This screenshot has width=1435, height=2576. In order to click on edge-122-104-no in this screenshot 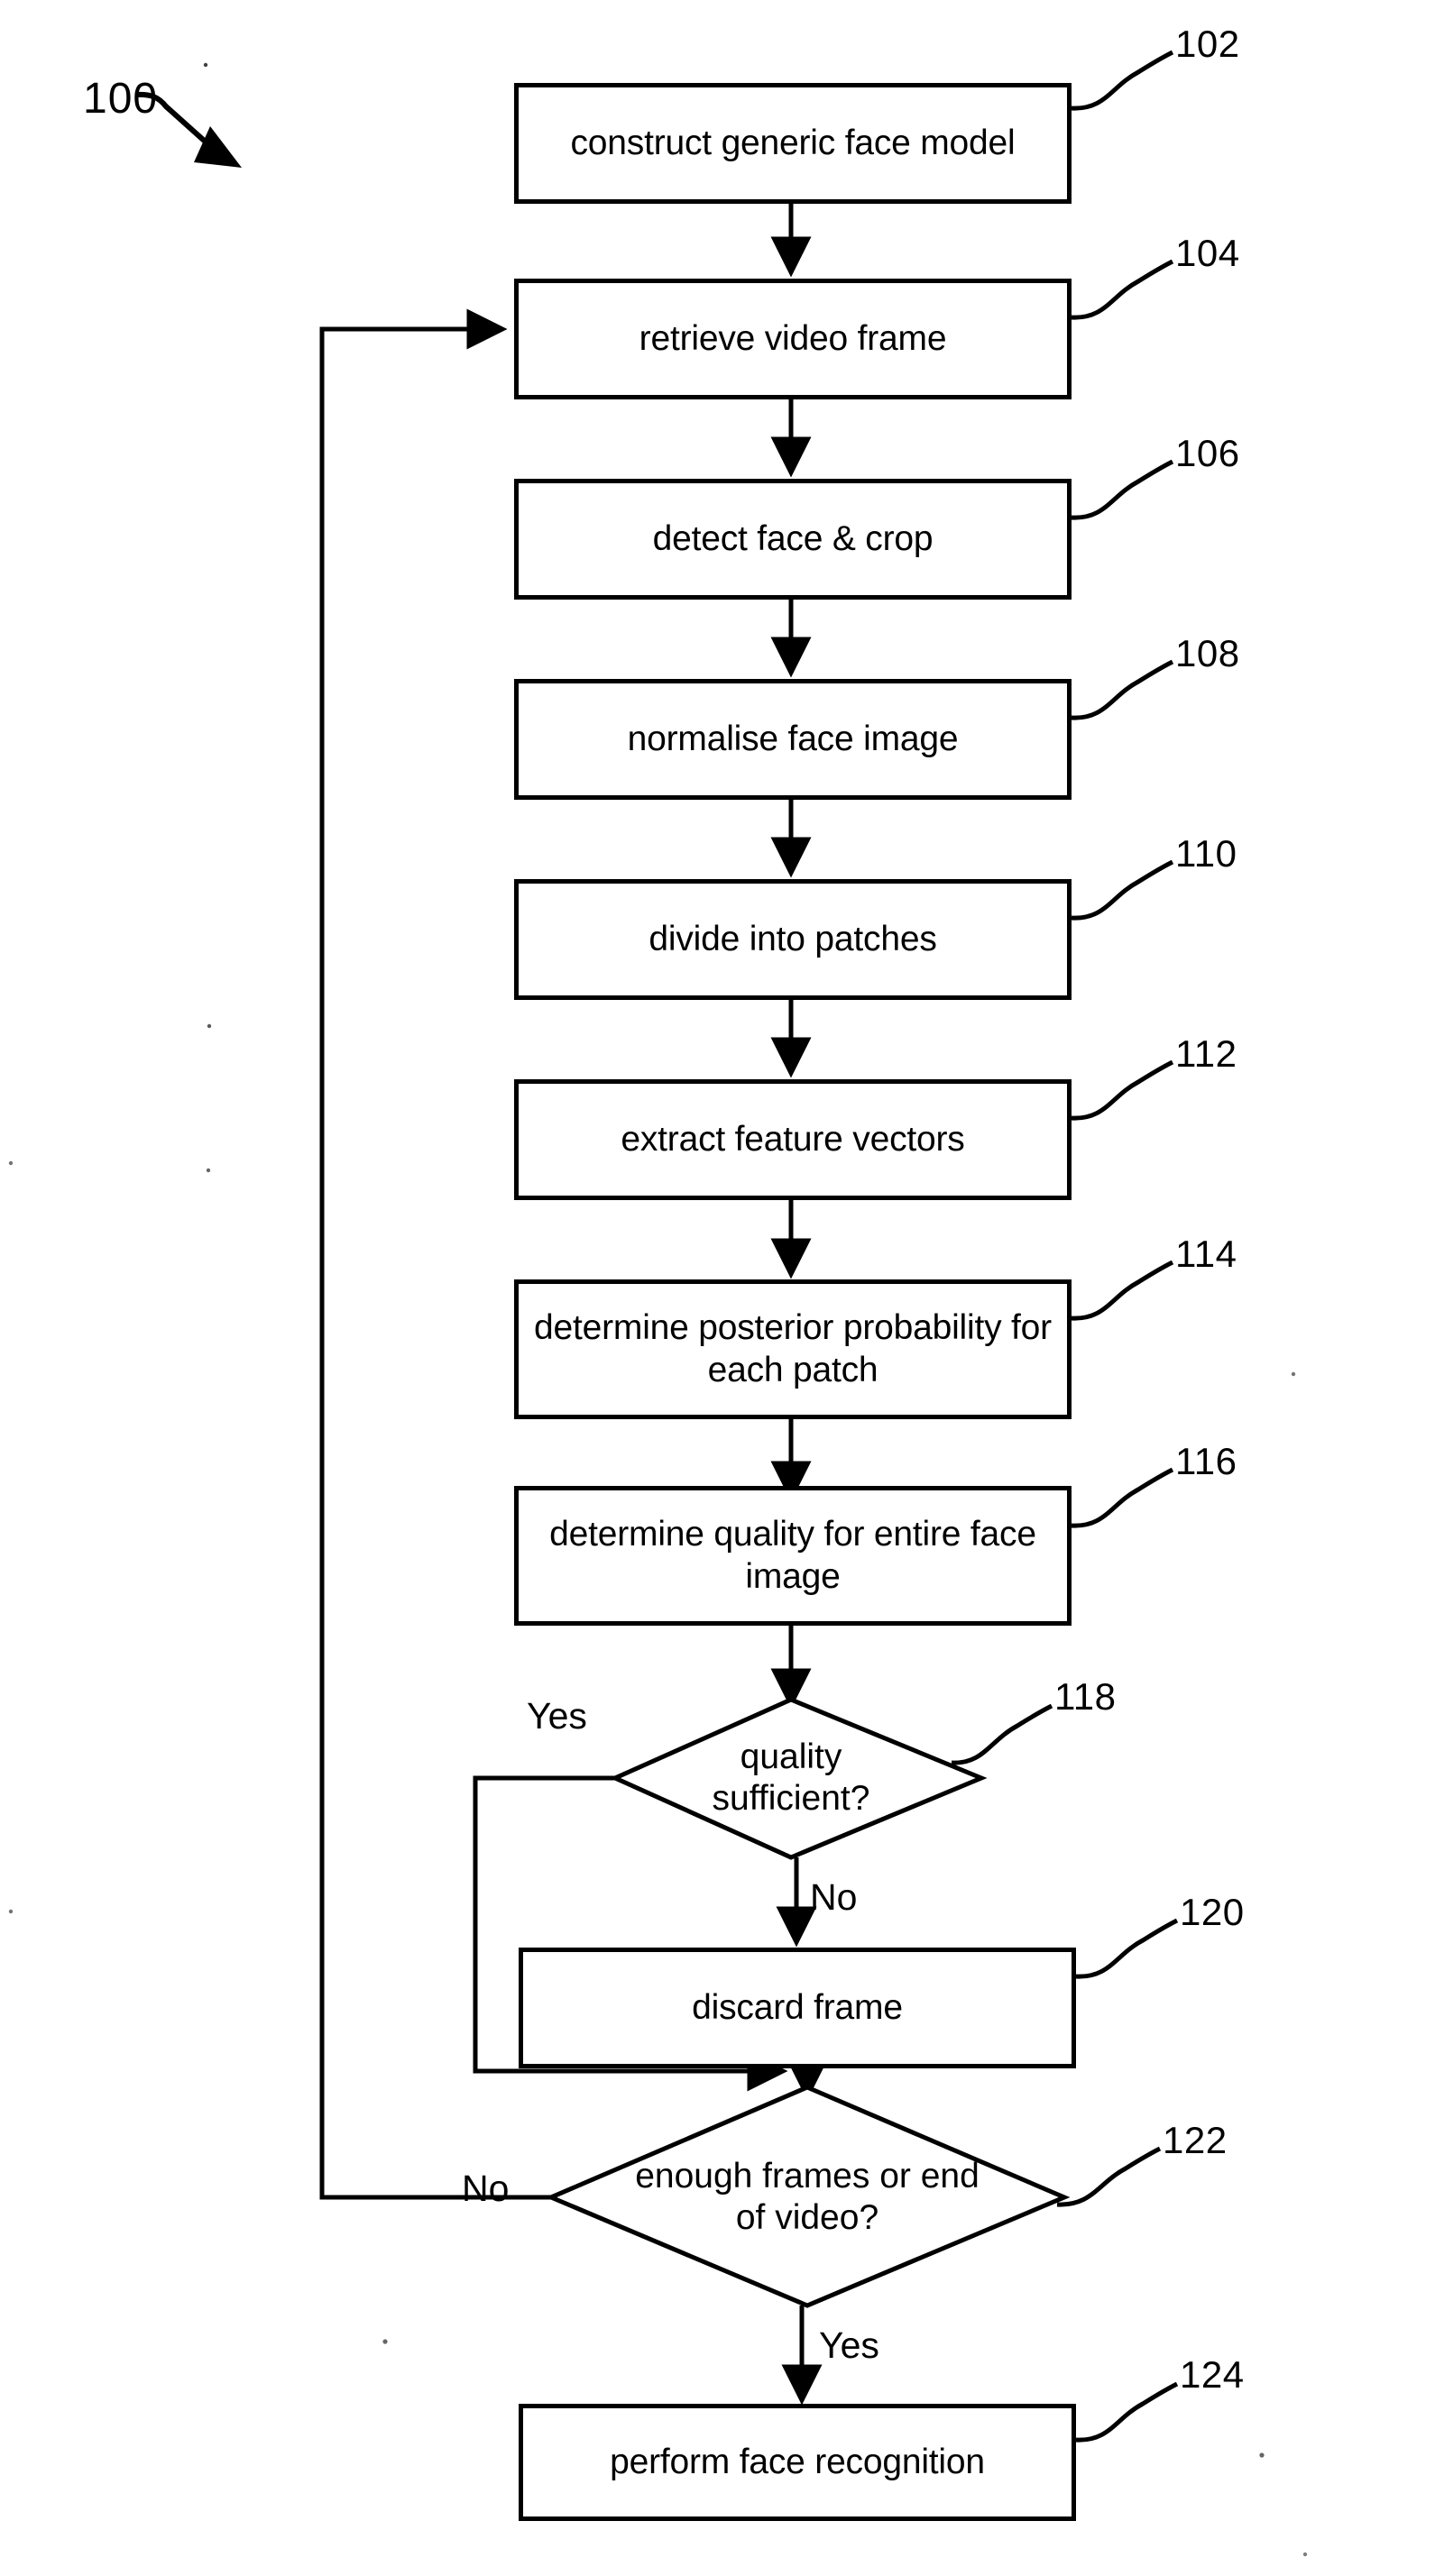, I will do `click(435, 1254)`.